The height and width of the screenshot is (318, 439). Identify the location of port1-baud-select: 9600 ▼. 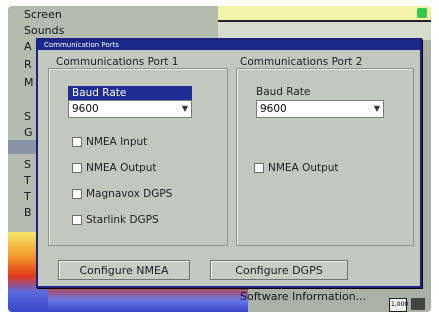
(130, 109).